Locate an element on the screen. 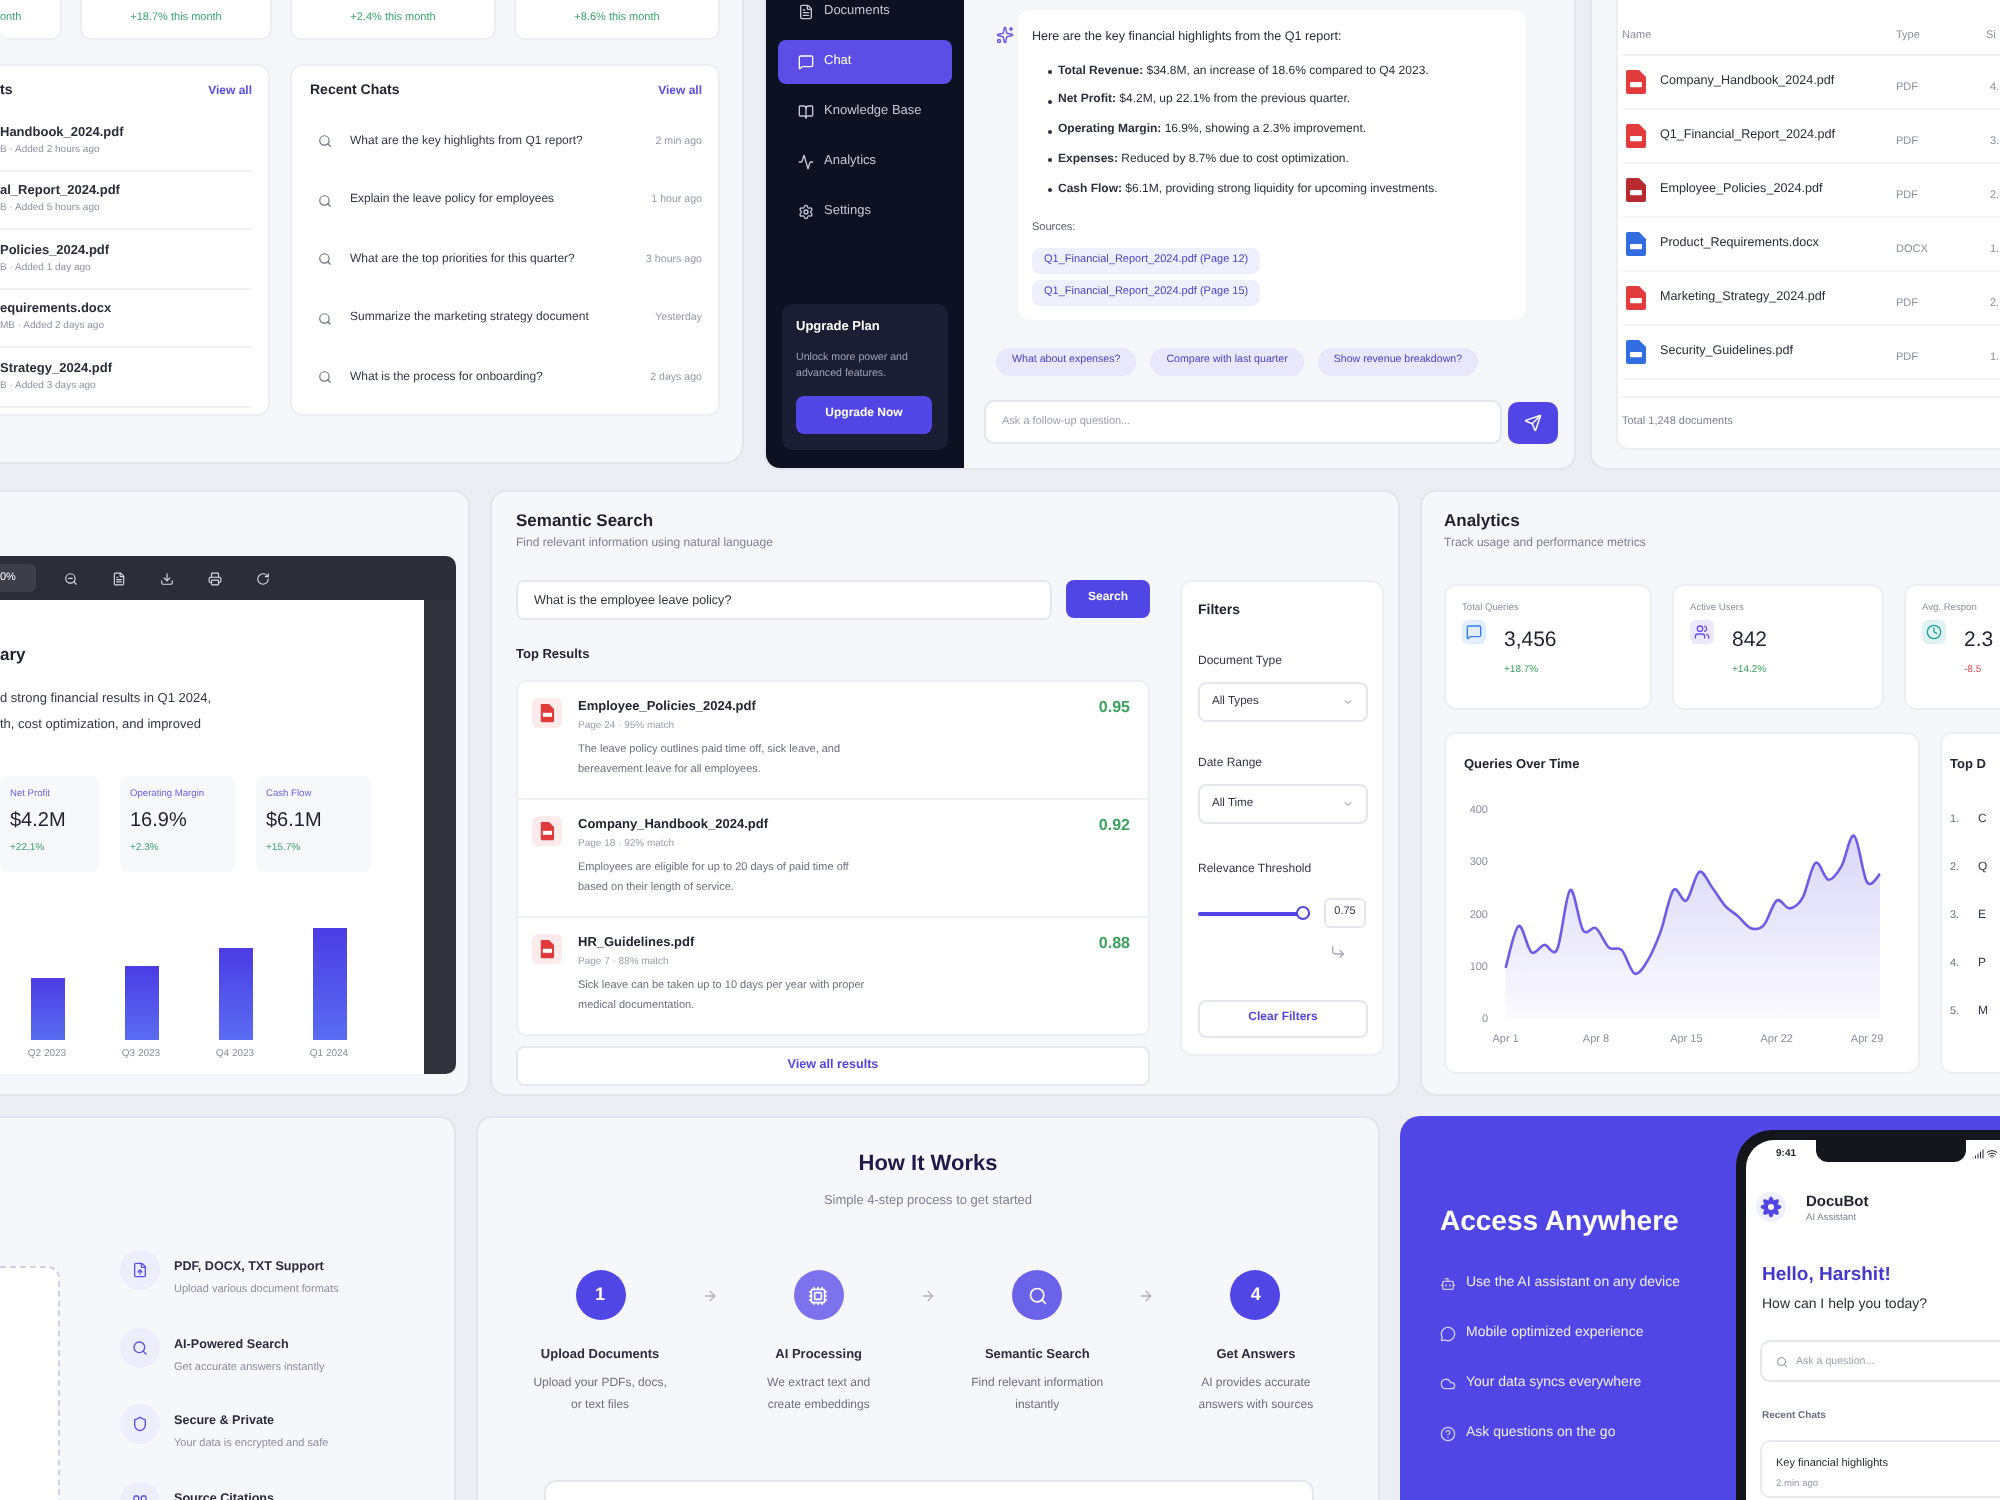 The image size is (2000, 1500). cloud-icon is located at coordinates (1448, 1383).